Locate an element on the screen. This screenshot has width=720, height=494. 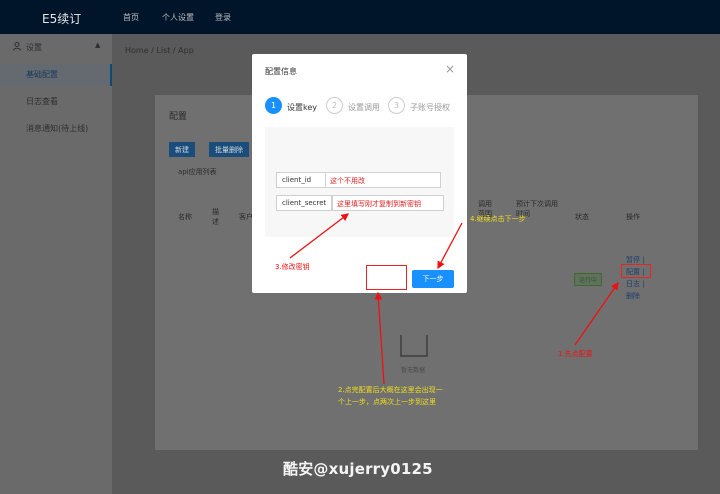
watermark: 酷安@xujerry0125 is located at coordinates (358, 469).